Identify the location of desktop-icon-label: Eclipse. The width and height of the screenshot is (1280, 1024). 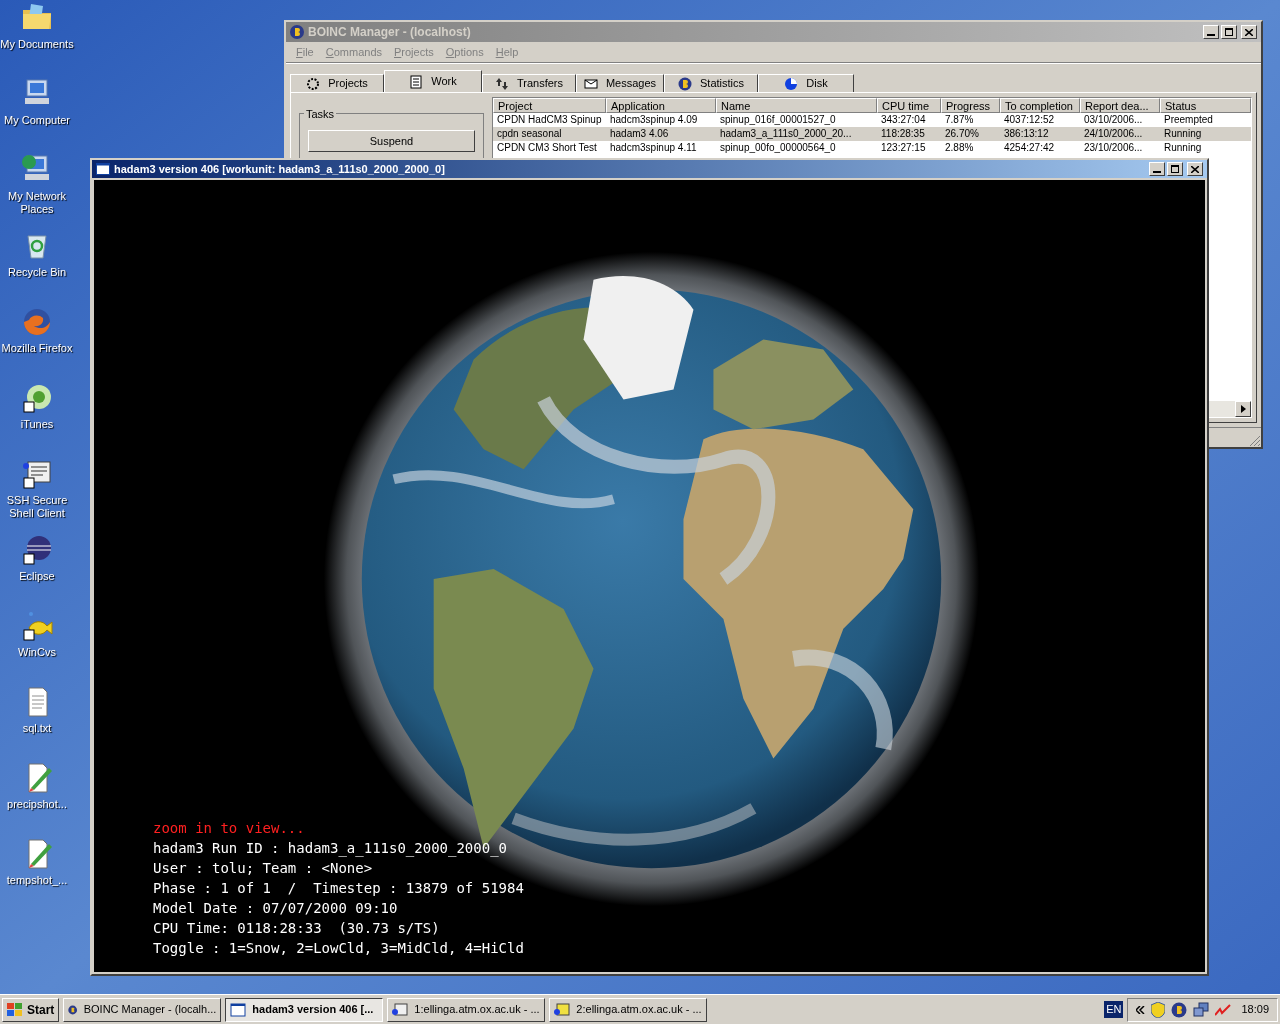
(37, 576).